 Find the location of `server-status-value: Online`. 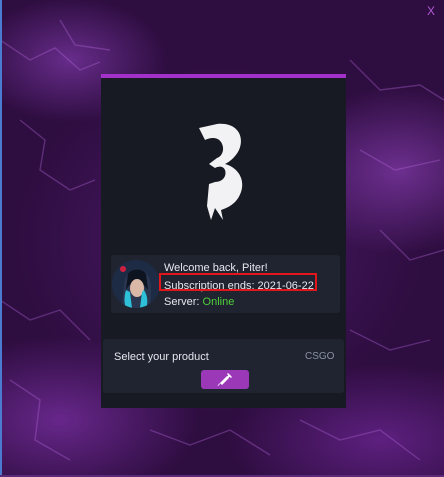

server-status-value: Online is located at coordinates (218, 302).